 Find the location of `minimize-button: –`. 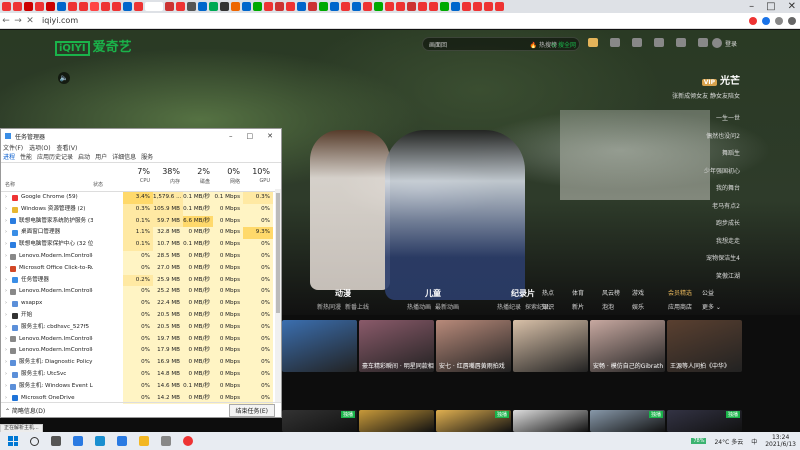

minimize-button: – is located at coordinates (751, 6).